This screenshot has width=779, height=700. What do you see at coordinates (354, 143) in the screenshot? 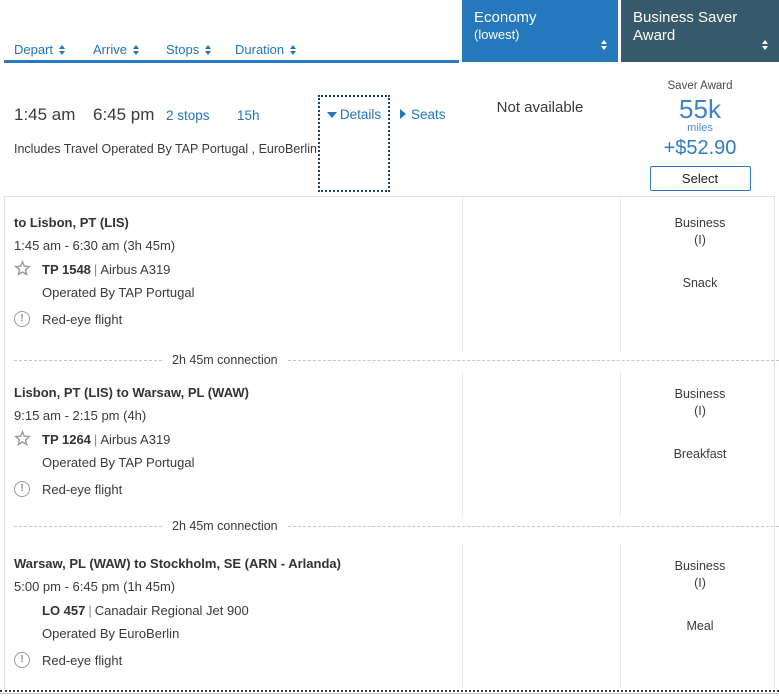
I see `details-focus-outline: Details` at bounding box center [354, 143].